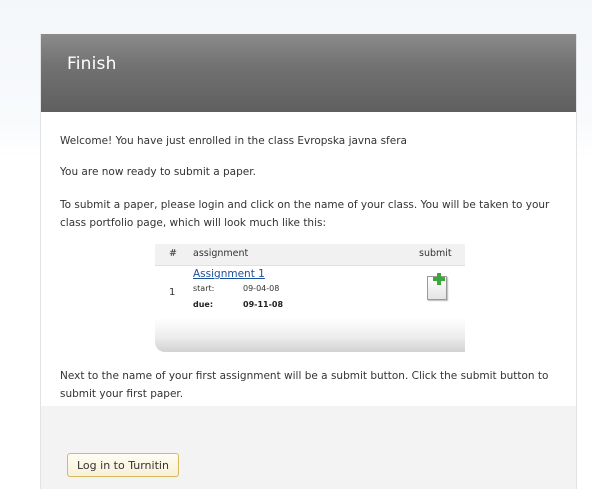 The image size is (592, 489). I want to click on start-label: start:, so click(204, 288).